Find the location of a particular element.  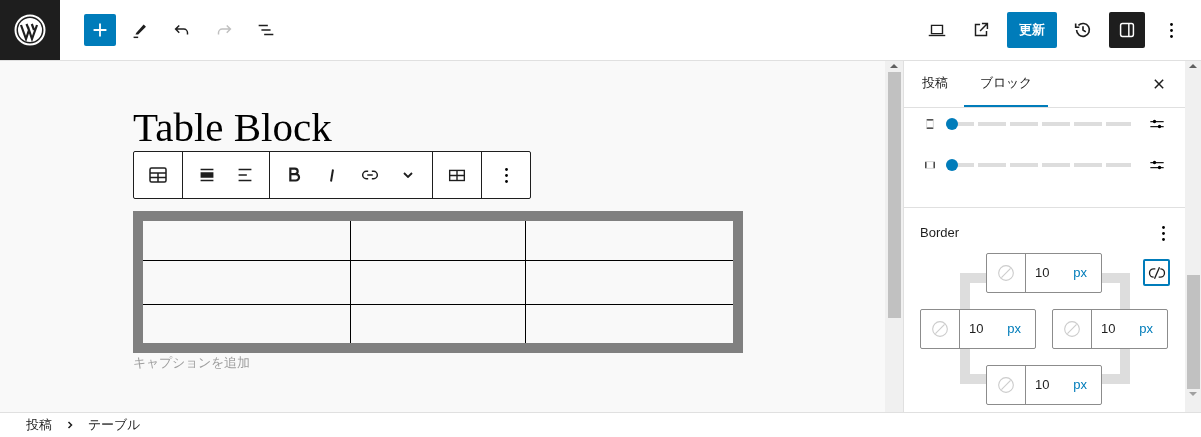

post-title: Table Block is located at coordinates (232, 127).